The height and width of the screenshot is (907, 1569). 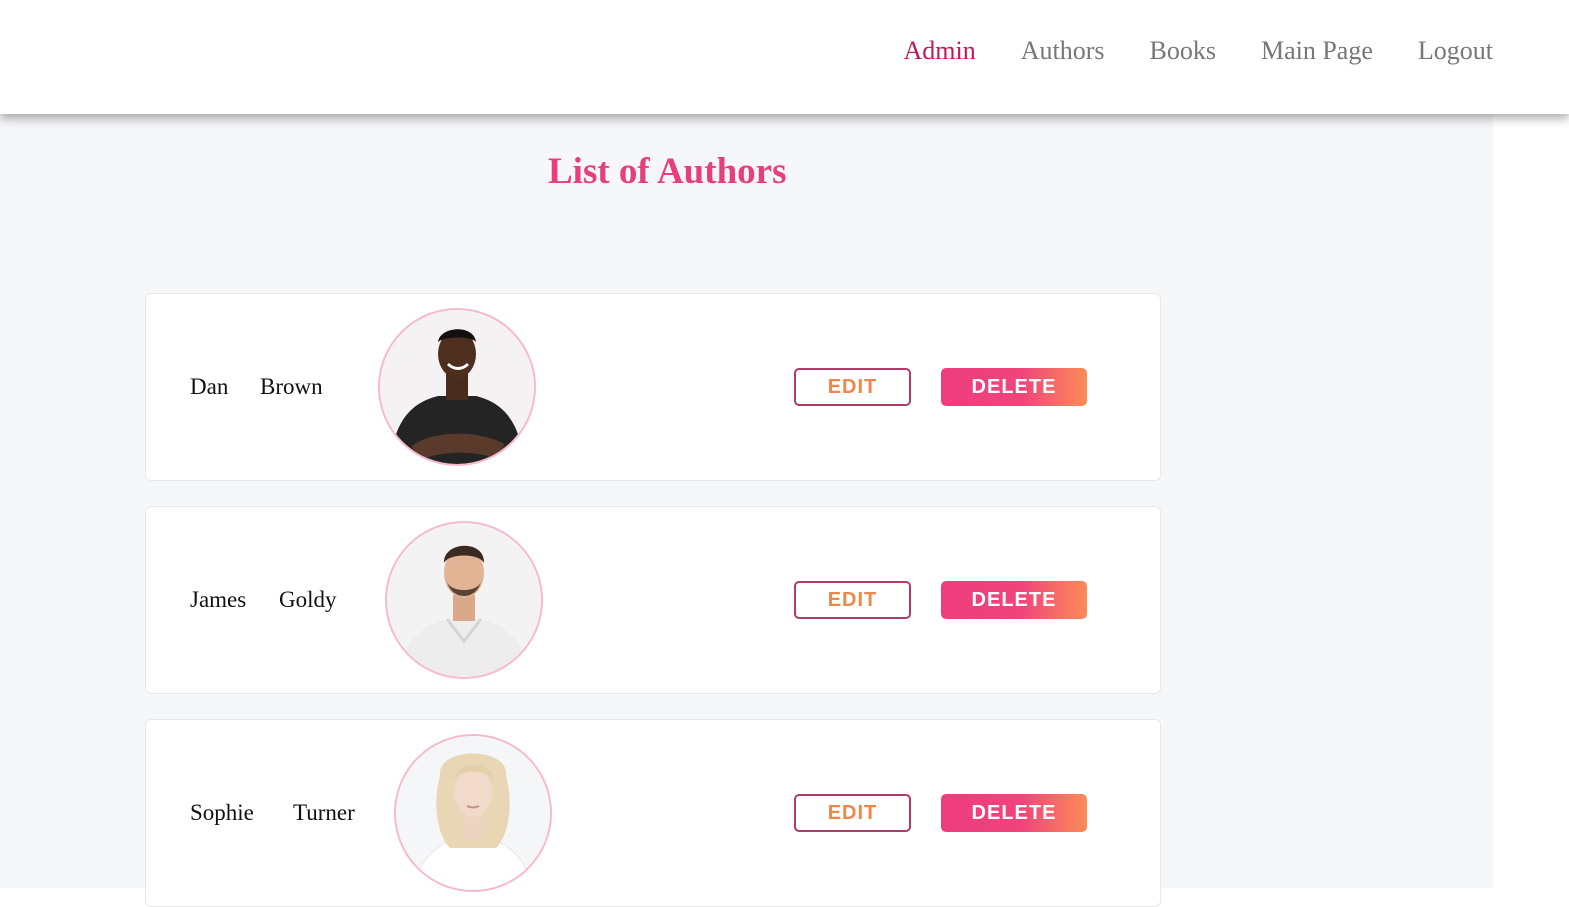 I want to click on man-black-tshirt-avatar-icon, so click(x=457, y=387).